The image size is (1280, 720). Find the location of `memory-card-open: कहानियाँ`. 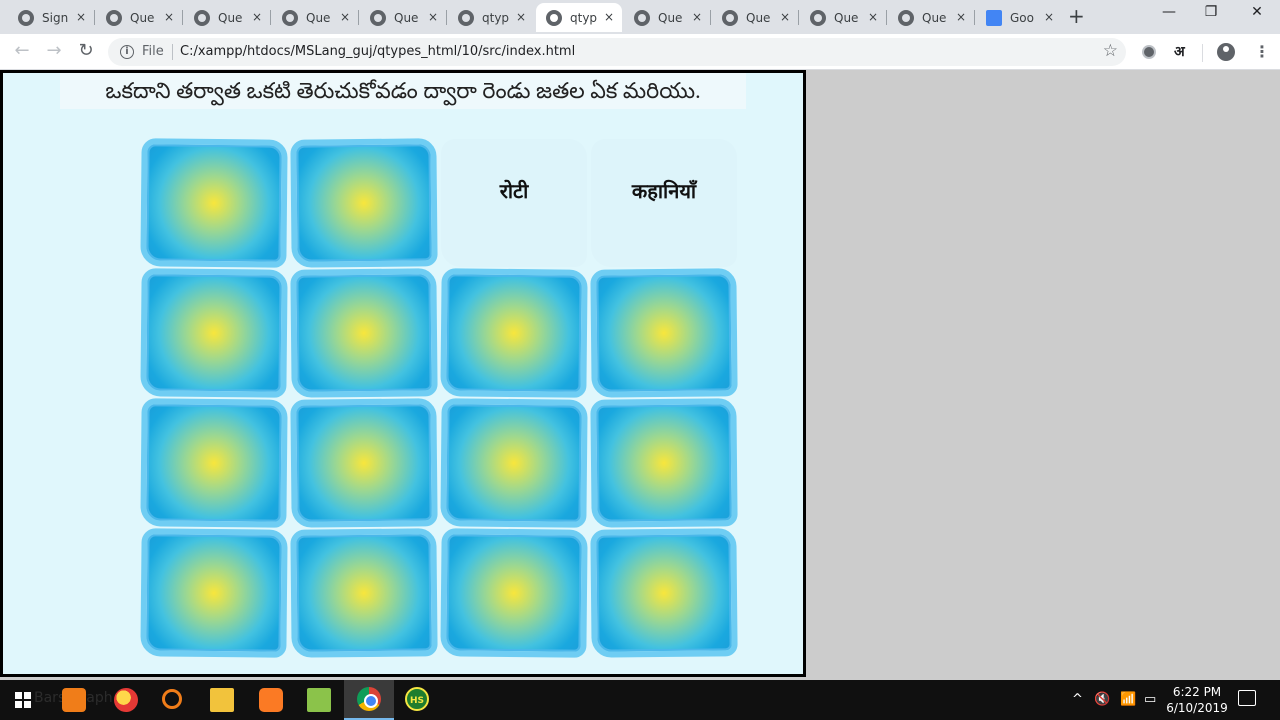

memory-card-open: कहानियाँ is located at coordinates (664, 203).